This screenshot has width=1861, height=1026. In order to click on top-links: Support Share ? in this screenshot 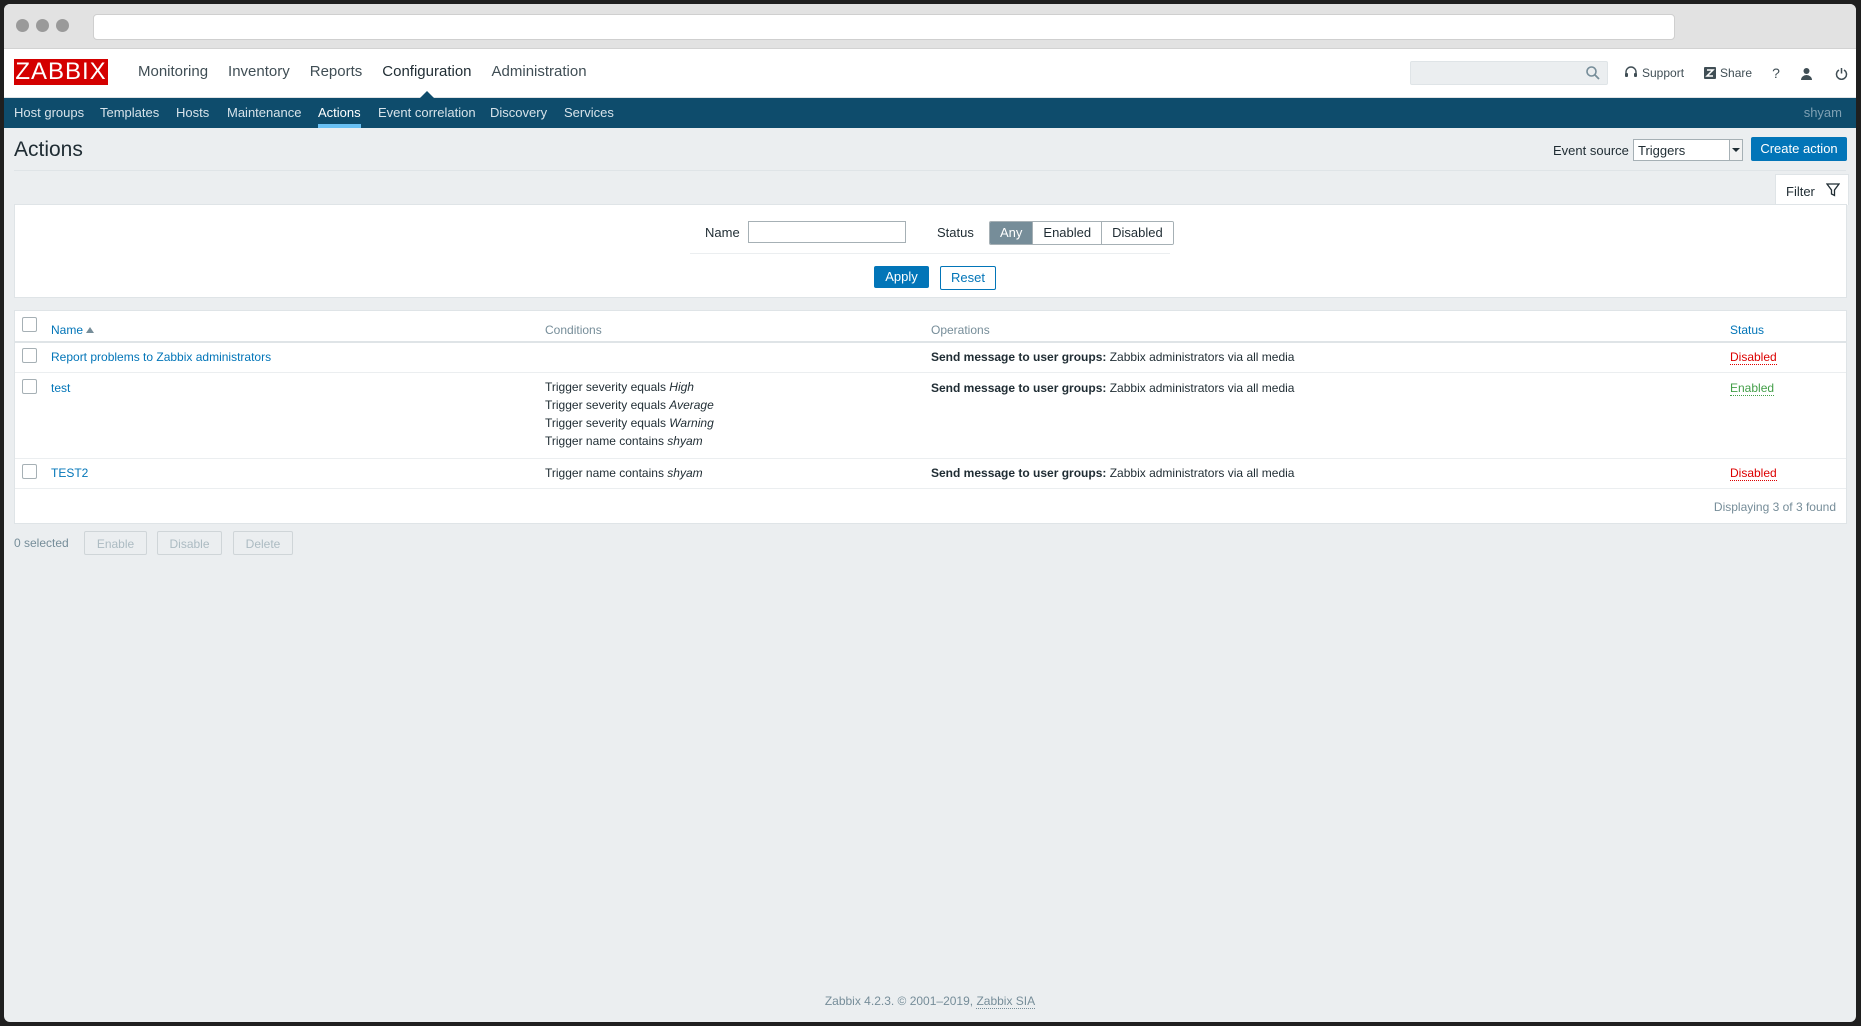, I will do `click(1740, 73)`.